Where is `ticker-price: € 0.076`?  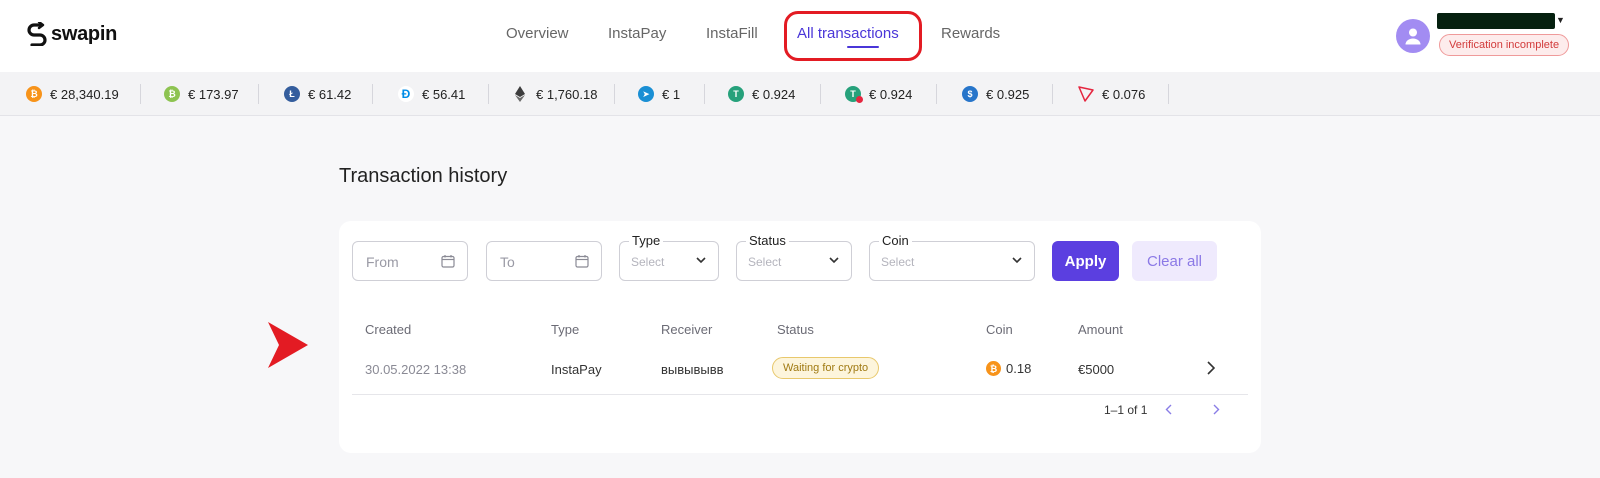 ticker-price: € 0.076 is located at coordinates (1124, 94).